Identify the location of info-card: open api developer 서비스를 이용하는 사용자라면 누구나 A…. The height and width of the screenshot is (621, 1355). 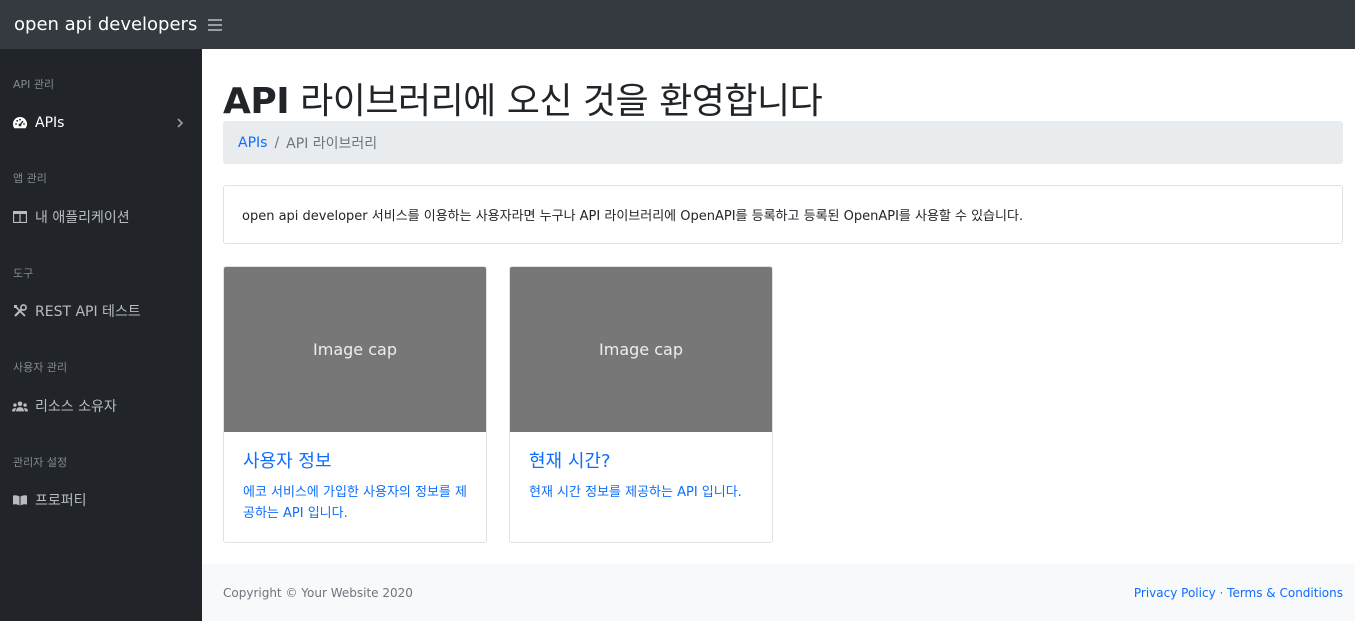
(783, 214).